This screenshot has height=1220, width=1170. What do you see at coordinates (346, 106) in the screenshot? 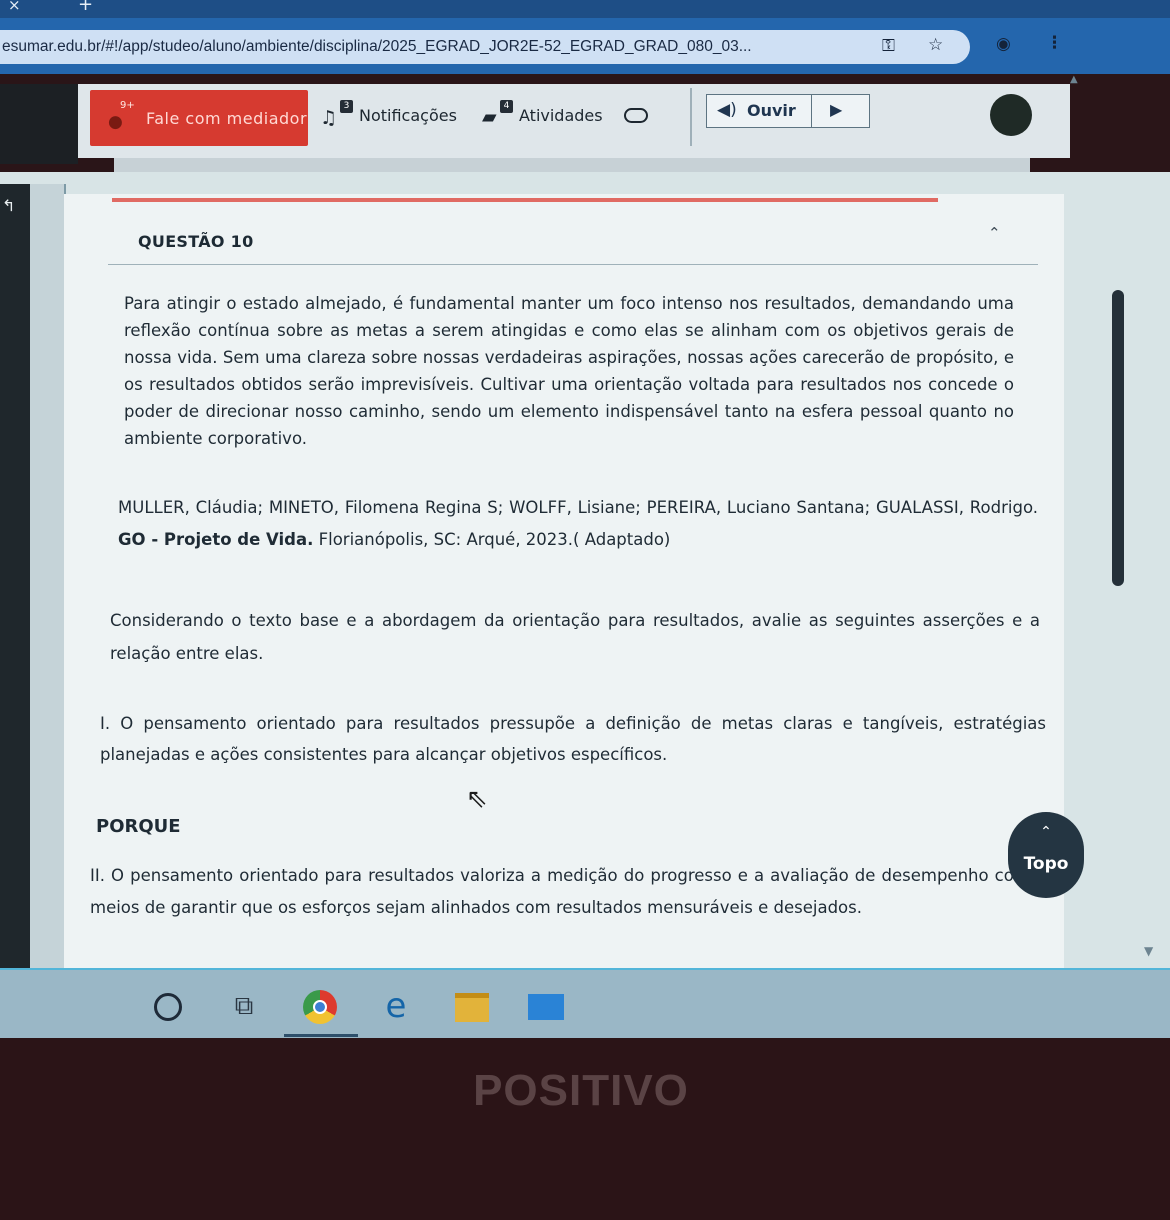
I see `notificacoes-badge: 3` at bounding box center [346, 106].